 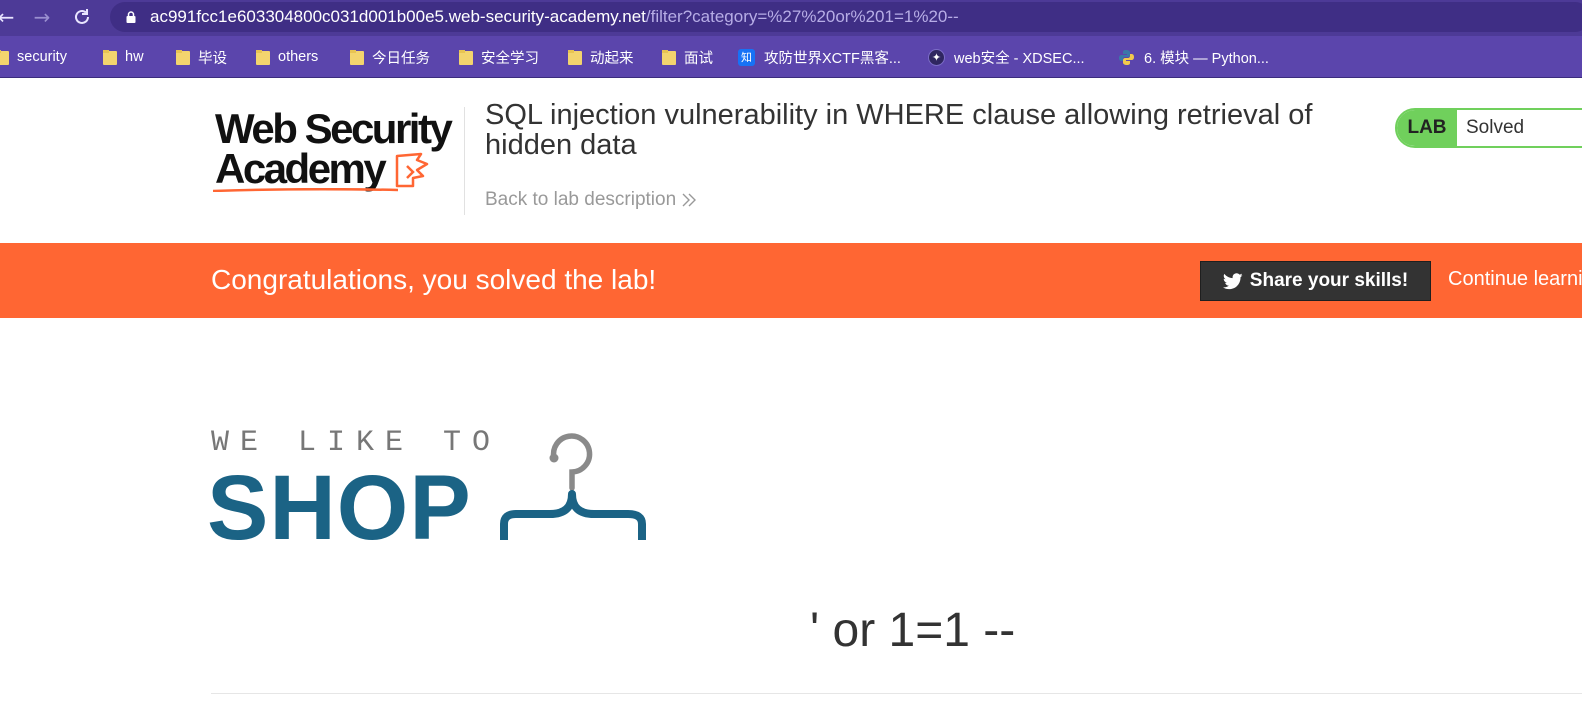 I want to click on bookmark-interview: 面试, so click(x=687, y=57).